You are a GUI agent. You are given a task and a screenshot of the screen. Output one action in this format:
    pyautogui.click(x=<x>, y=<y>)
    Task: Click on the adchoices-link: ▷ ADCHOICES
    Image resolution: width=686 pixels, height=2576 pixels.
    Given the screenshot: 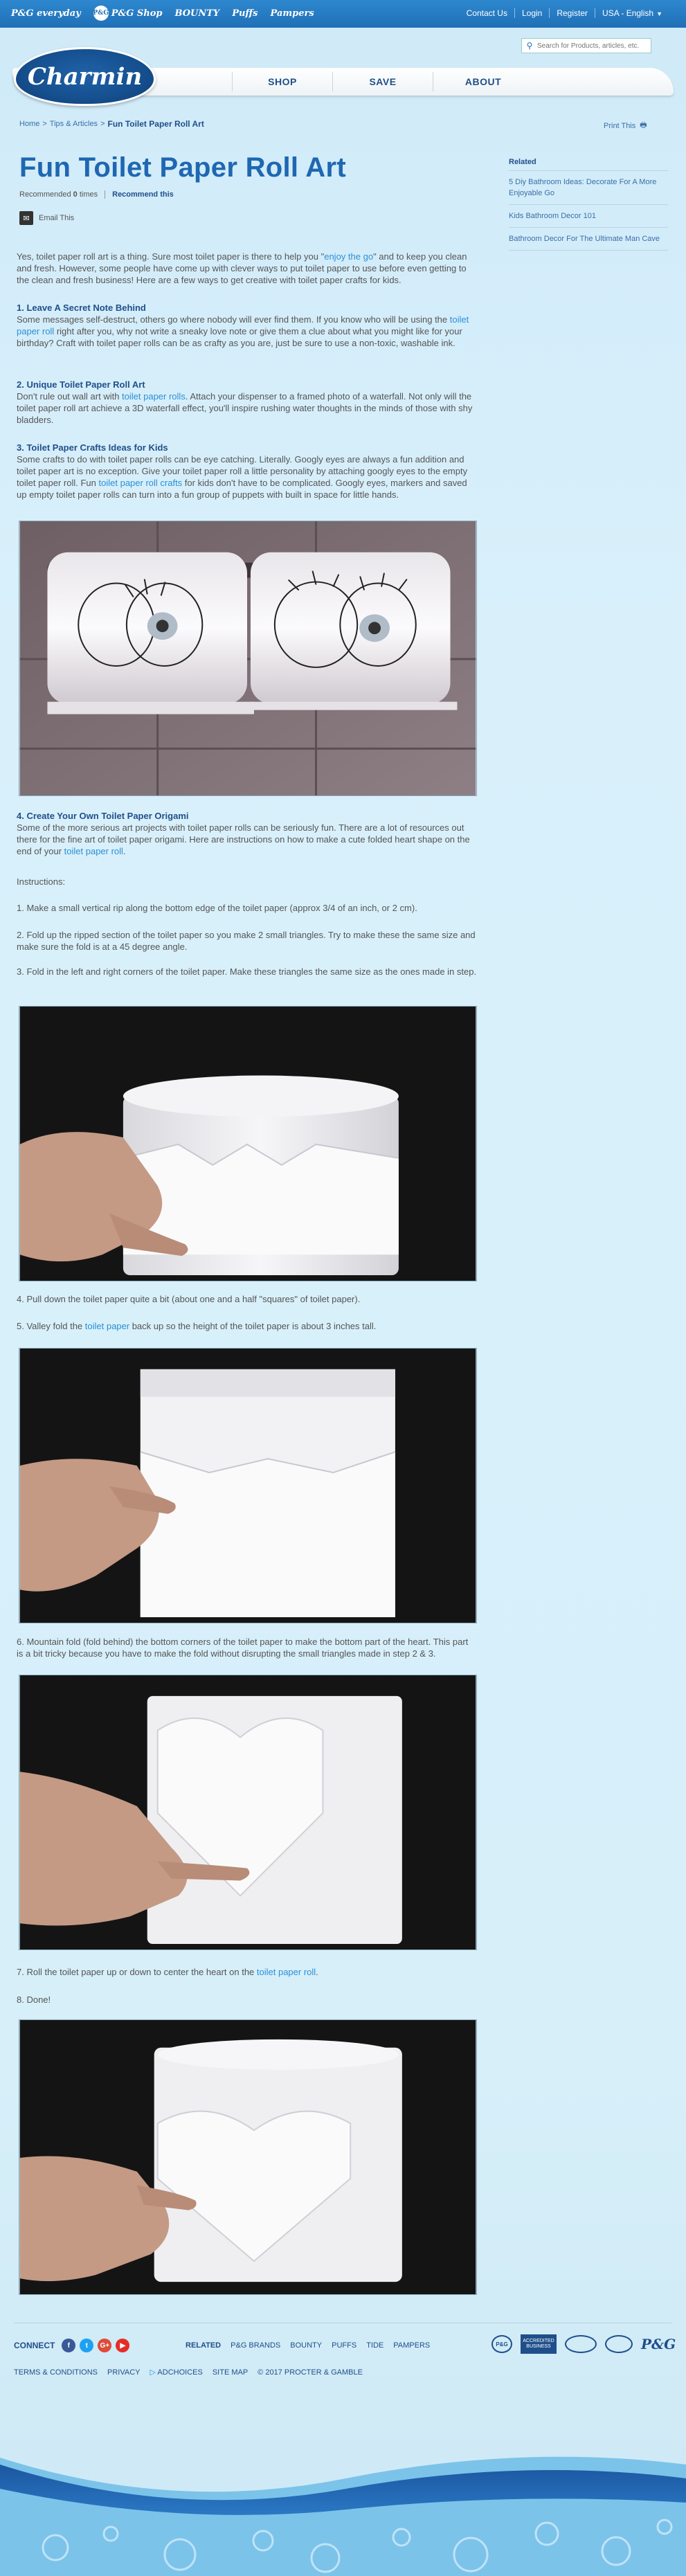 What is the action you would take?
    pyautogui.click(x=176, y=2372)
    